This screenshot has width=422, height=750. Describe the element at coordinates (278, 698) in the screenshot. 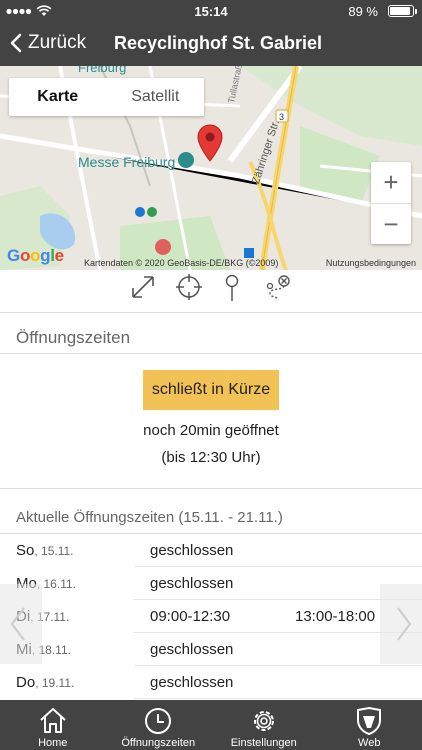

I see `row-divider` at that location.